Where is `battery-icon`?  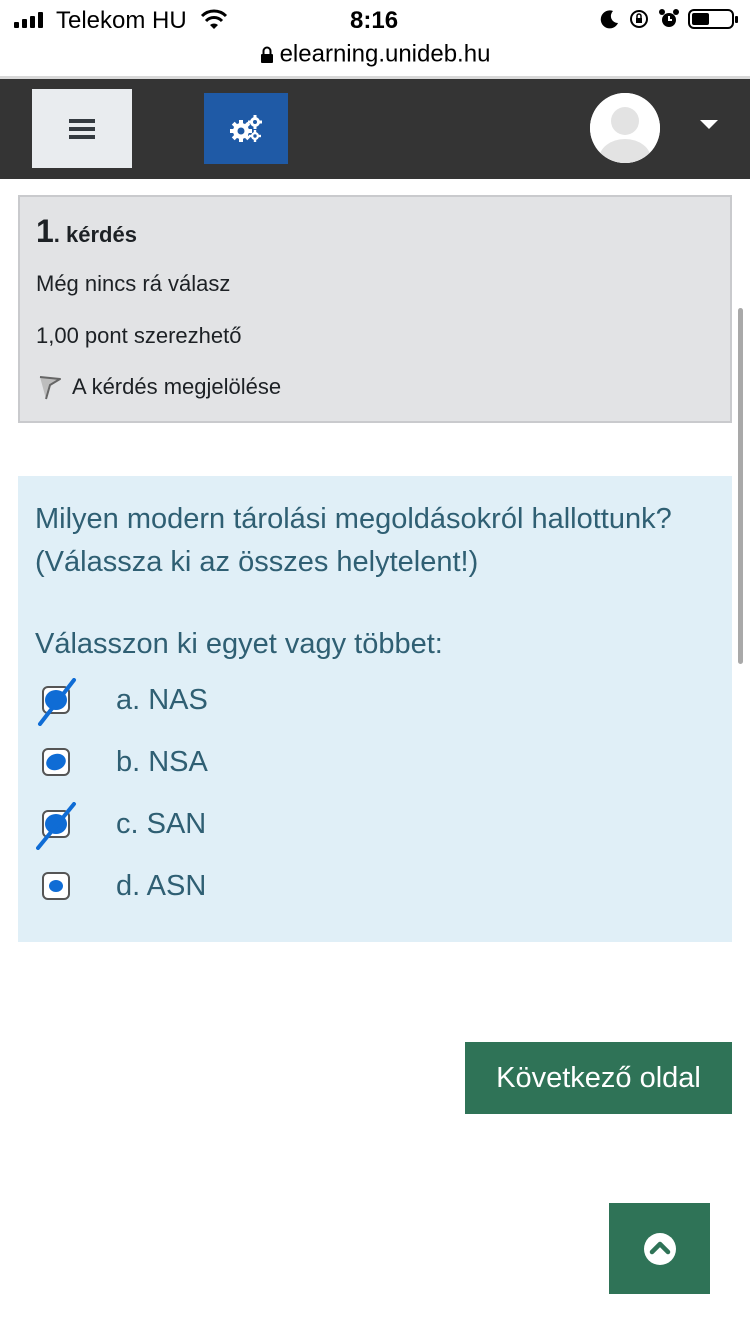 battery-icon is located at coordinates (713, 19).